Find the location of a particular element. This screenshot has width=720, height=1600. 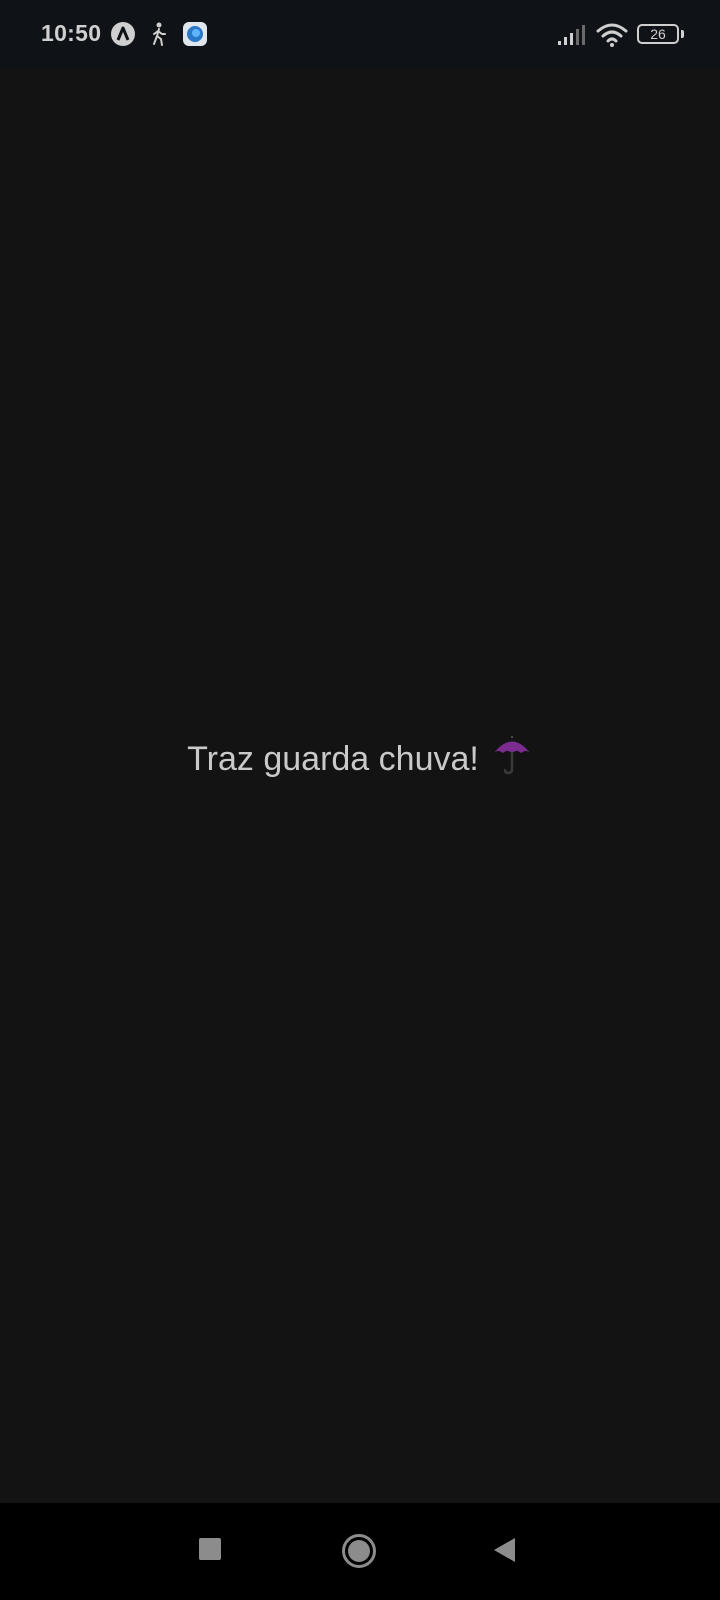

message-text: Traz guarda chuva! is located at coordinates (333, 759).